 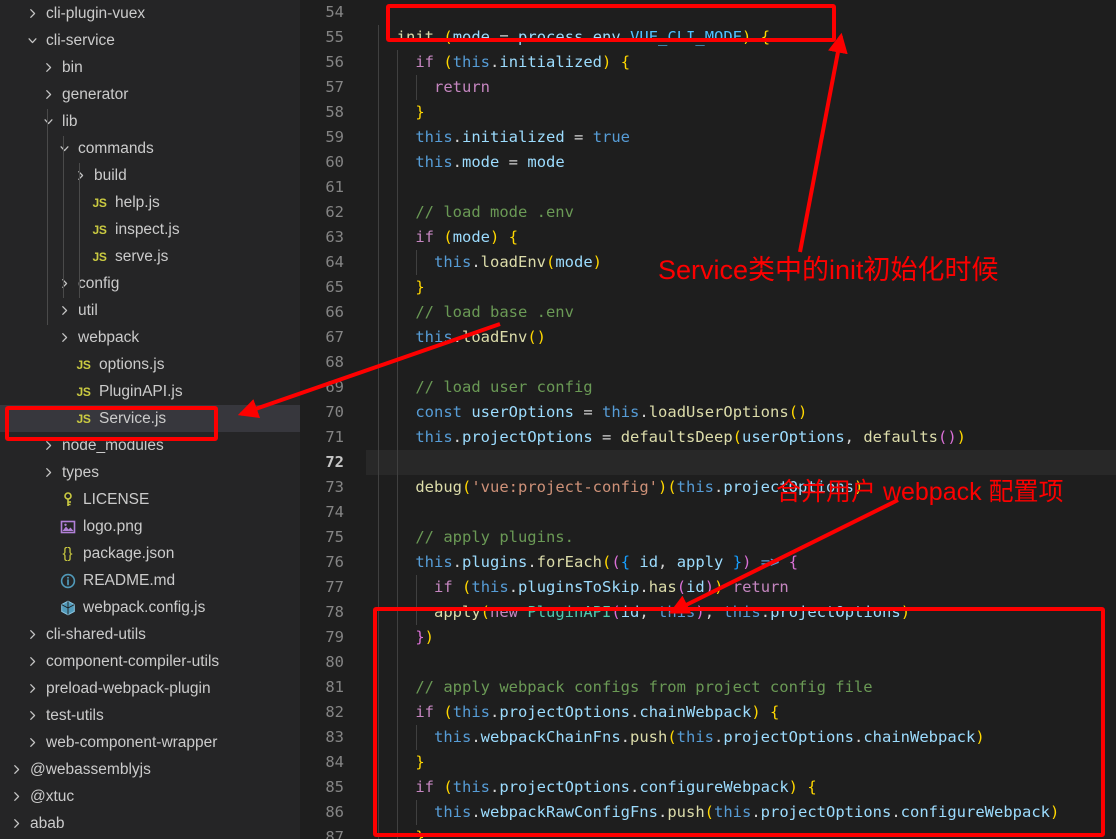 What do you see at coordinates (708, 137) in the screenshot?
I see `code-line: 59 this.initialized = true` at bounding box center [708, 137].